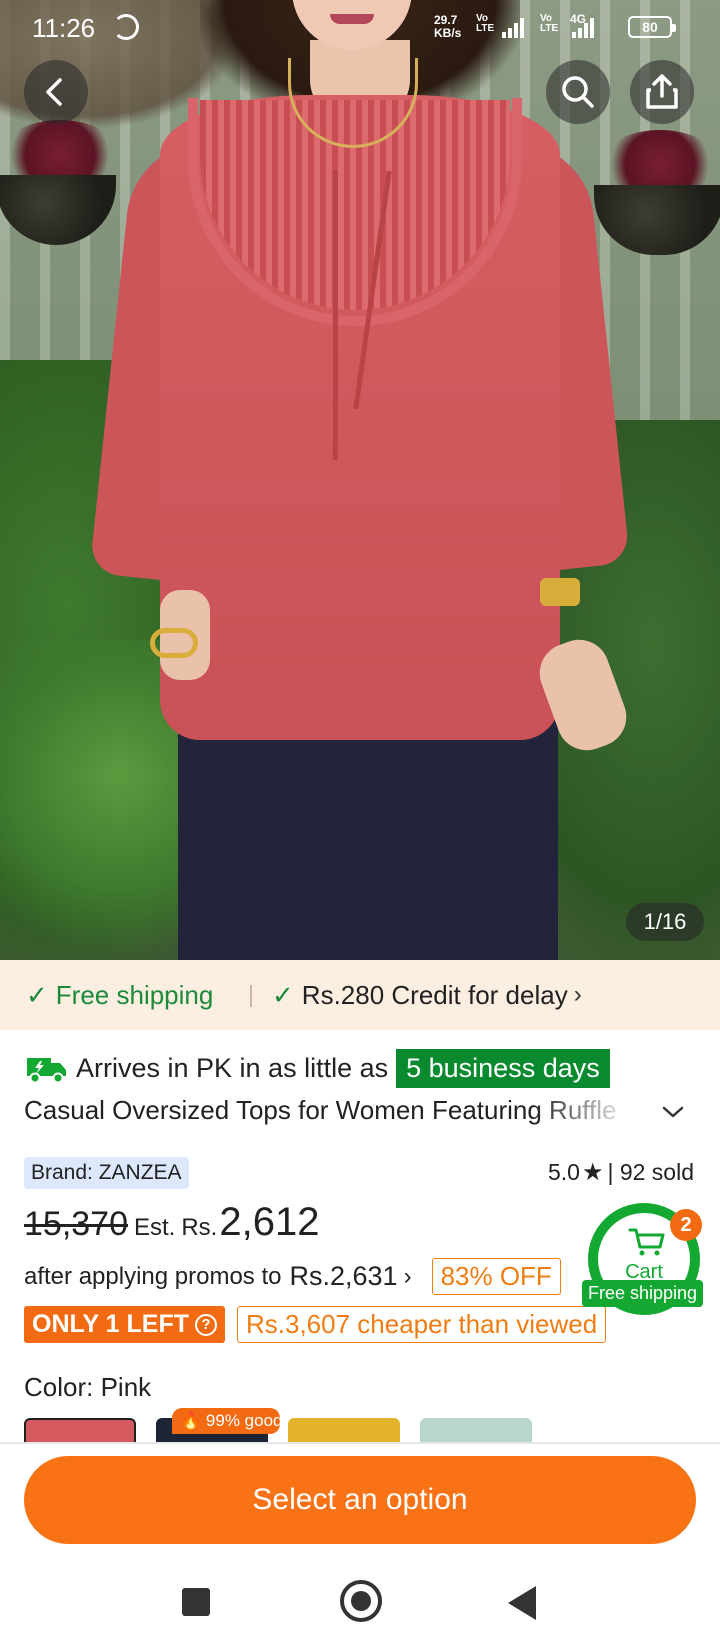  What do you see at coordinates (64, 28) in the screenshot?
I see `status-time: 11:26` at bounding box center [64, 28].